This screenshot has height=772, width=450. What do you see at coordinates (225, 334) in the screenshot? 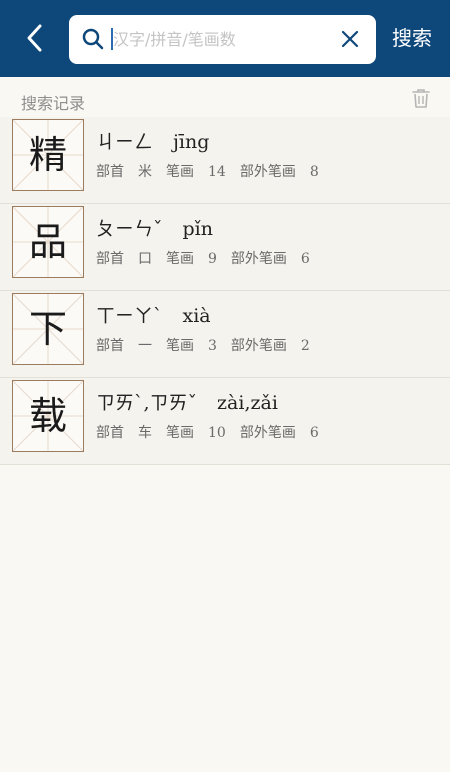
I see `list-item: 下 ㄒㄧㄚˋ xià 部首一笔画 3 部外笔画 2` at bounding box center [225, 334].